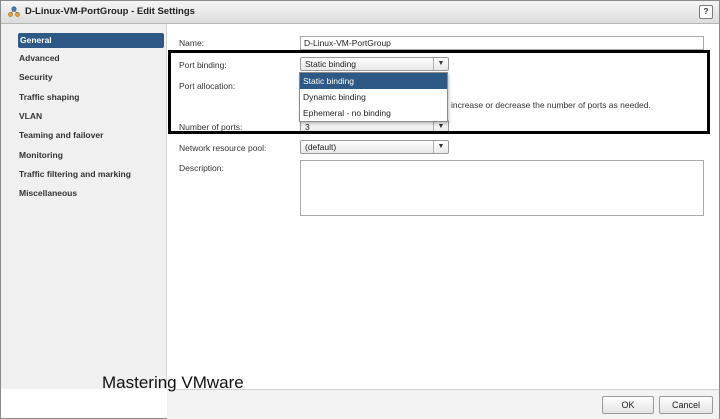  Describe the element at coordinates (203, 65) in the screenshot. I see `port-binding-label: Port binding:` at that location.